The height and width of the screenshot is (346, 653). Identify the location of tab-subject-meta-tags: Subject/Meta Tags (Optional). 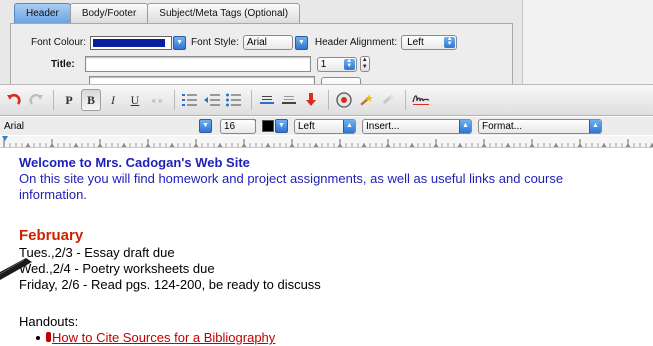
(224, 13).